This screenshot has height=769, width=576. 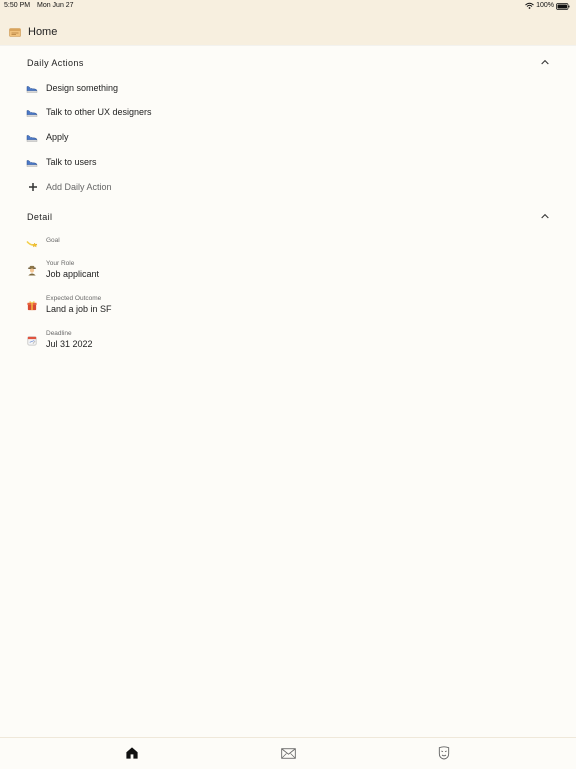 What do you see at coordinates (32, 244) in the screenshot?
I see `shooting-star-icon` at bounding box center [32, 244].